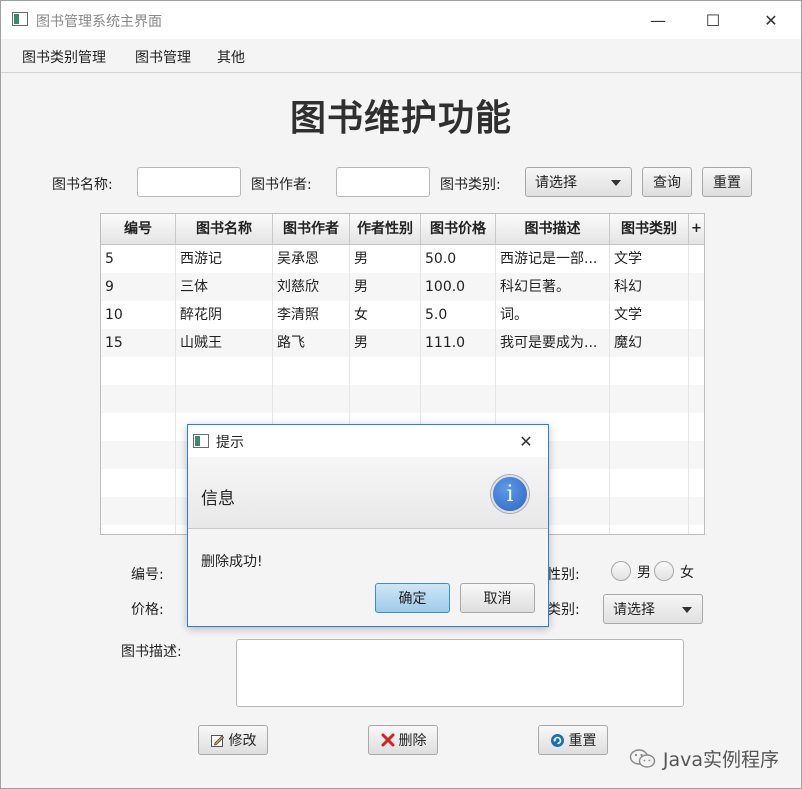  I want to click on delete-x-icon, so click(388, 740).